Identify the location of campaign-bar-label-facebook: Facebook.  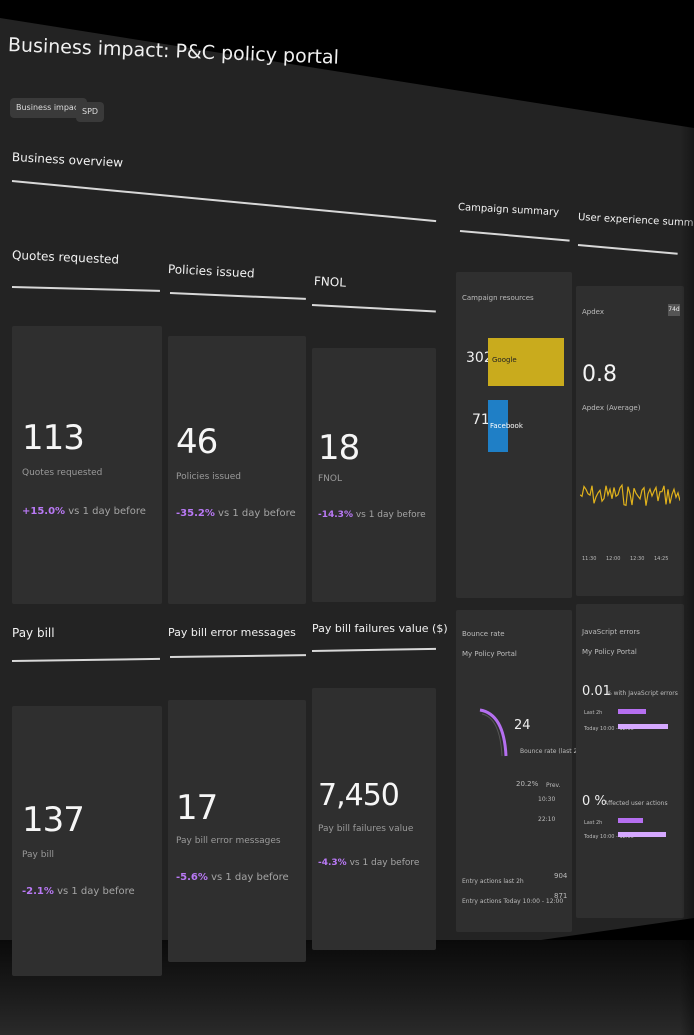
(506, 426).